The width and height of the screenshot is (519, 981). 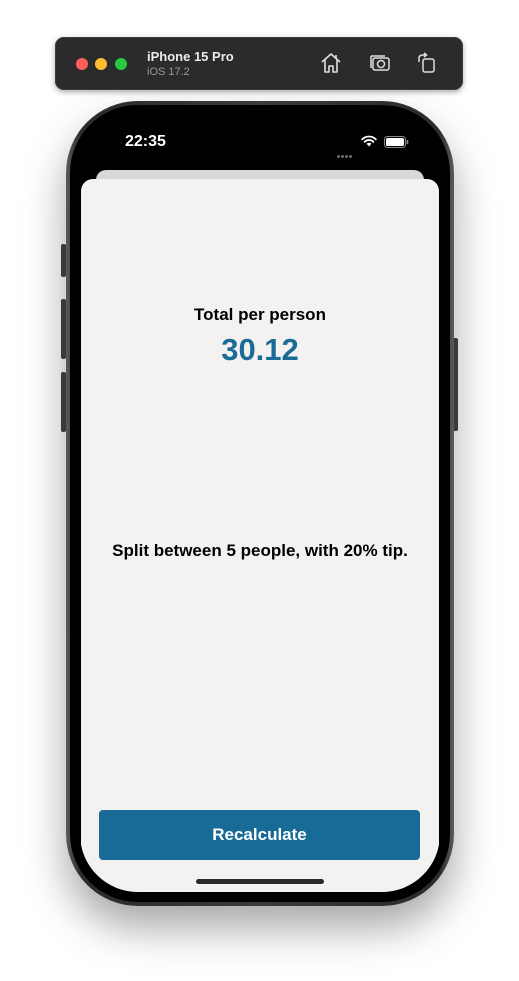 What do you see at coordinates (259, 835) in the screenshot?
I see `recalculate-button: Recalculate` at bounding box center [259, 835].